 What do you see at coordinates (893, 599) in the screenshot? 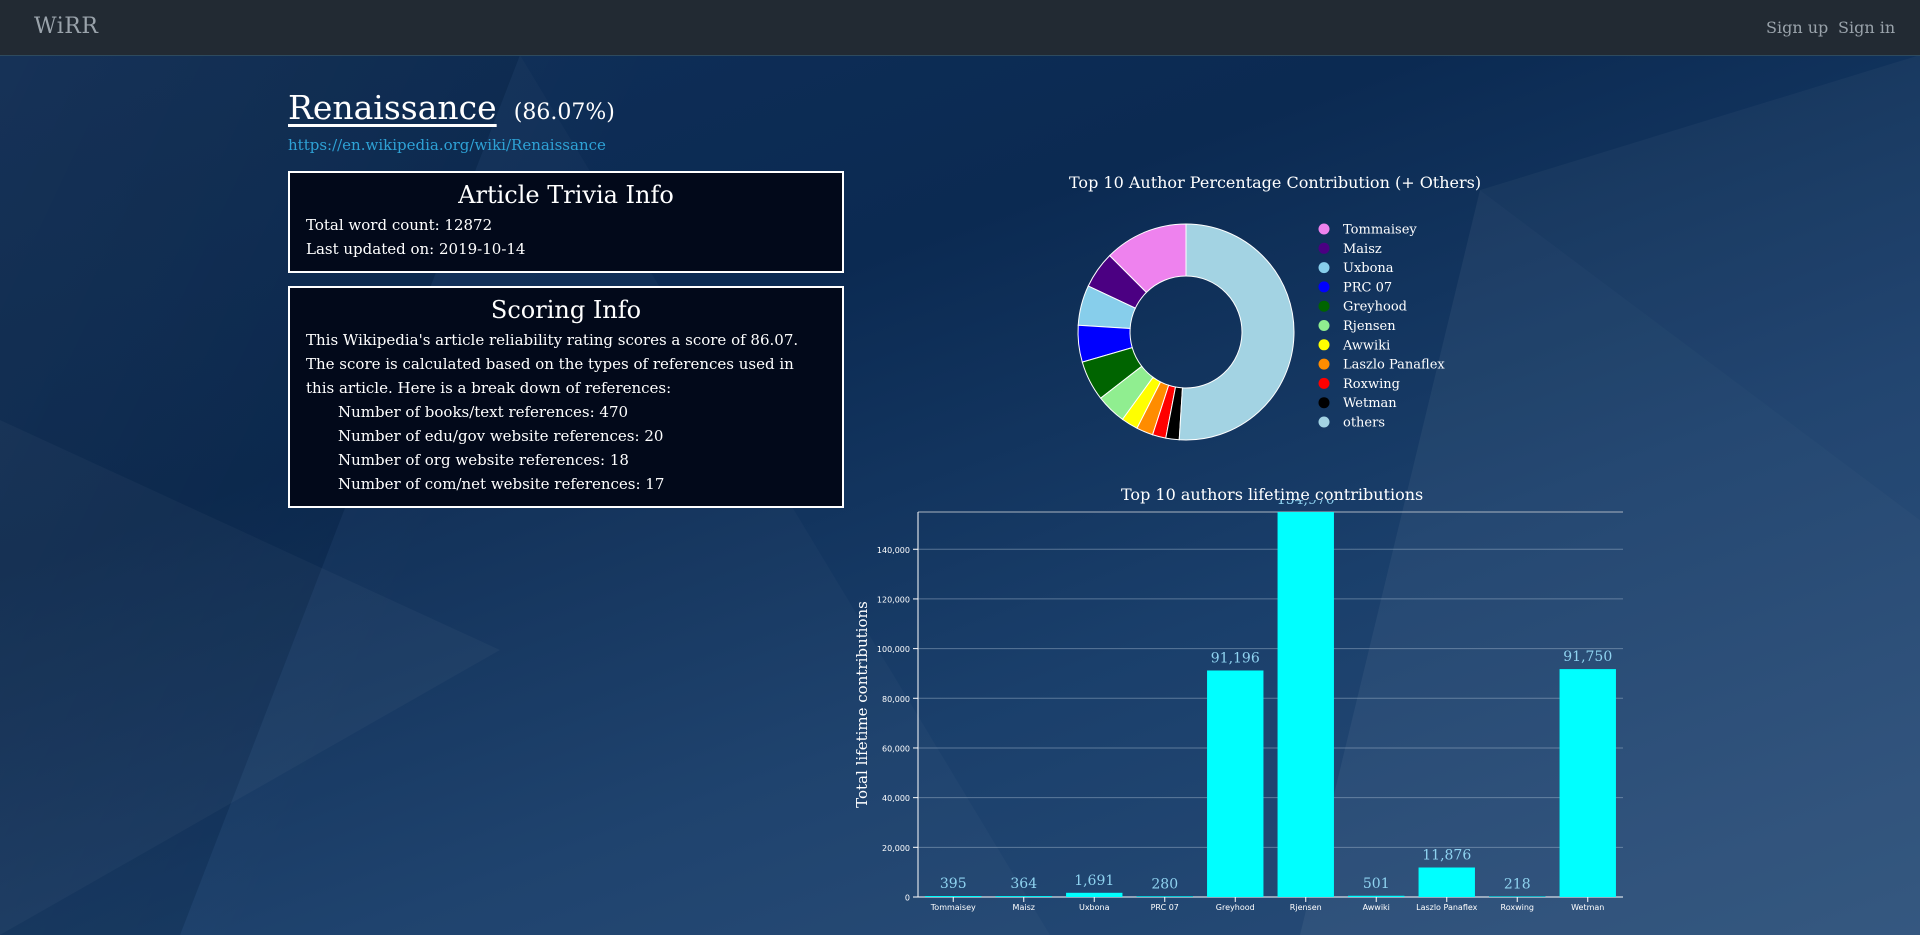
I see `y-tick-label: 120,000` at bounding box center [893, 599].